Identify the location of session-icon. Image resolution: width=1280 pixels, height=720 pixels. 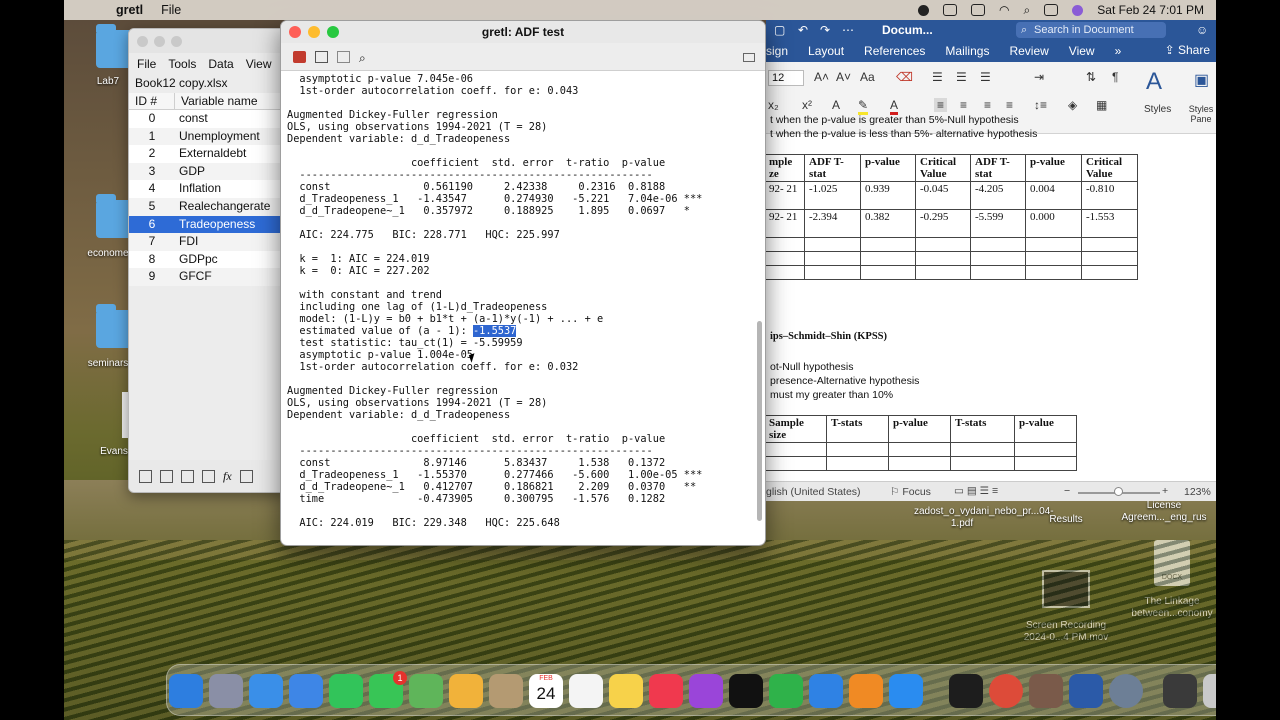
(208, 476).